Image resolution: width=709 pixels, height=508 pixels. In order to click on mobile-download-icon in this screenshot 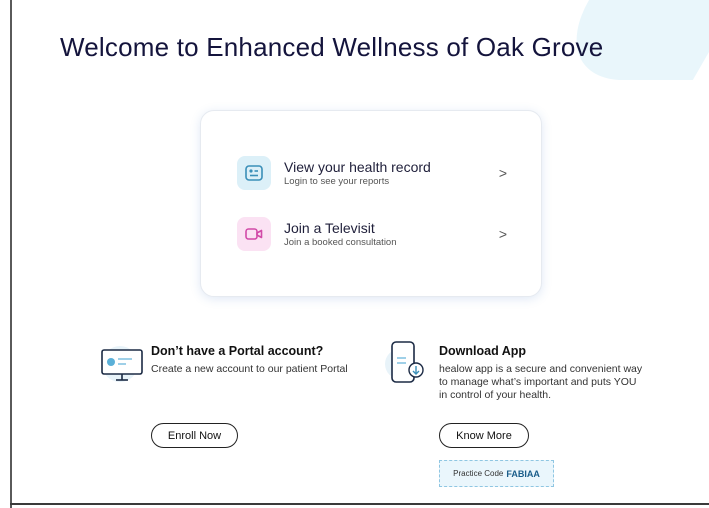, I will do `click(409, 365)`.